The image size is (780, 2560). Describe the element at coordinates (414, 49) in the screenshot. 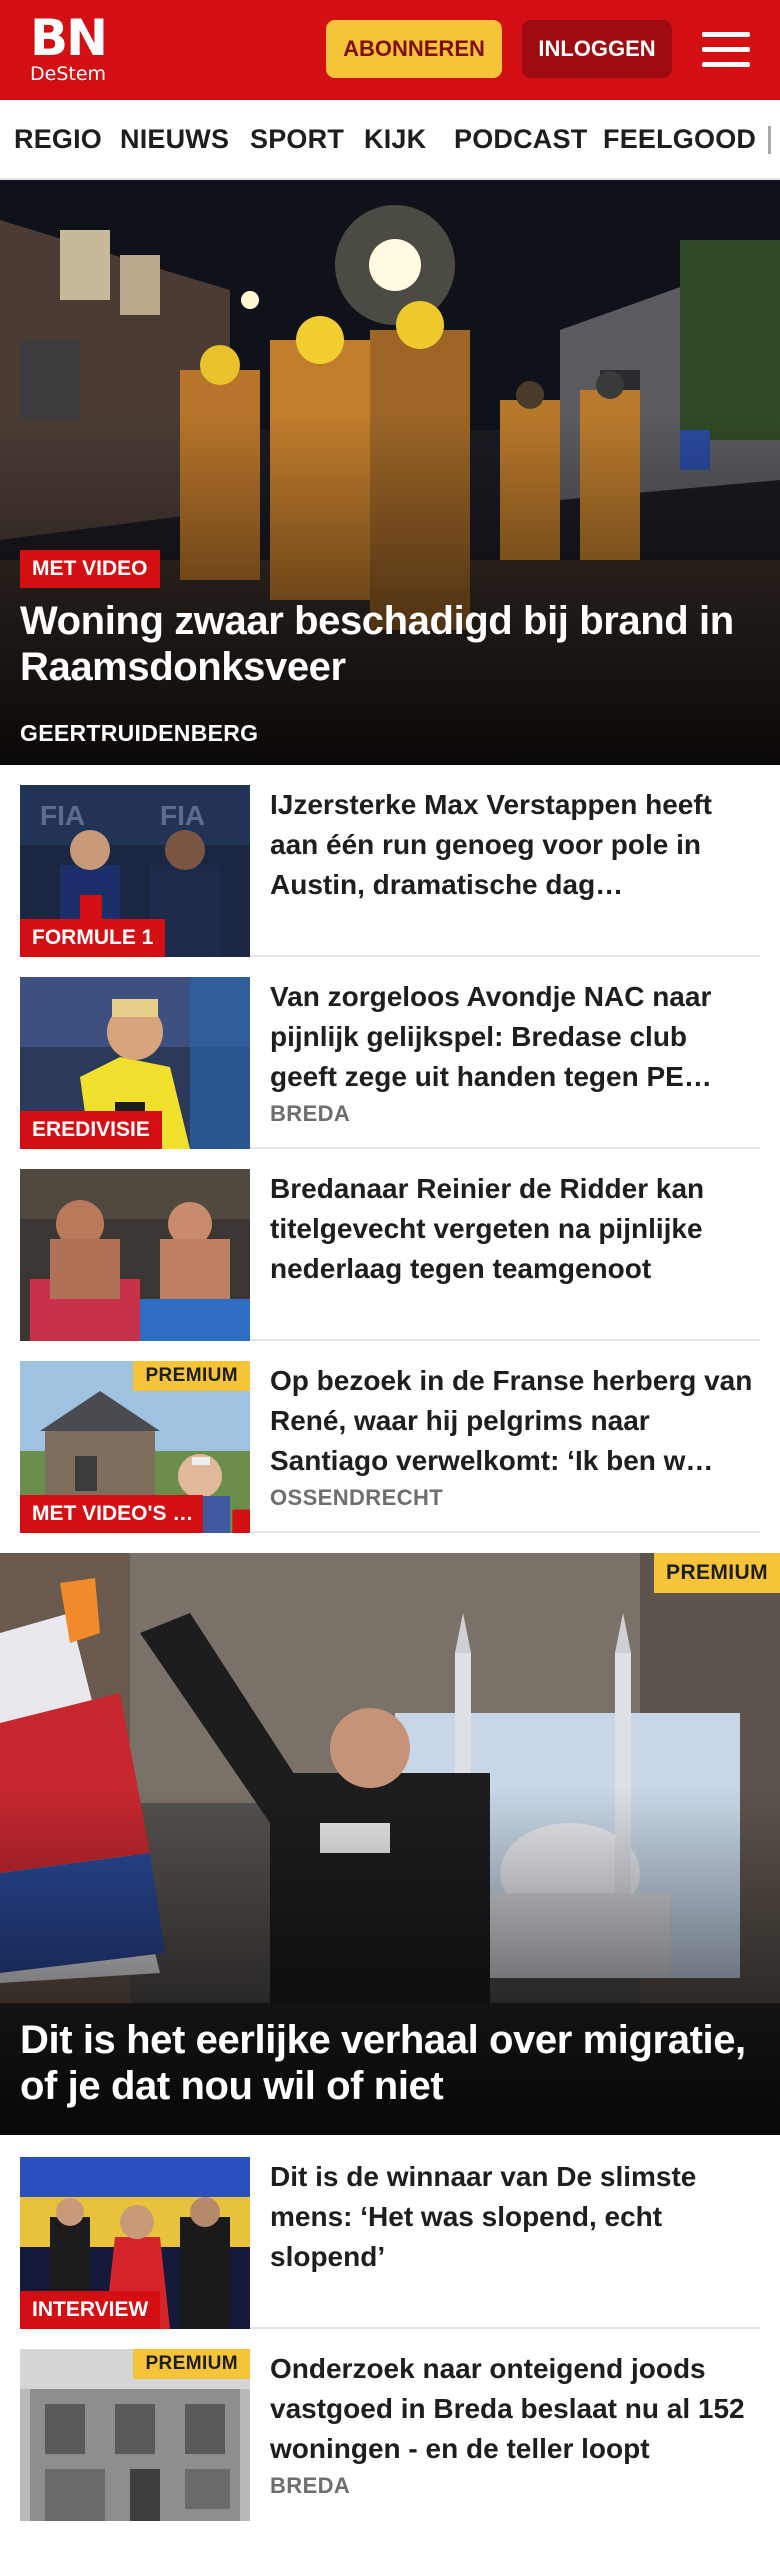

I see `subscribe-button: ABONNEREN` at that location.